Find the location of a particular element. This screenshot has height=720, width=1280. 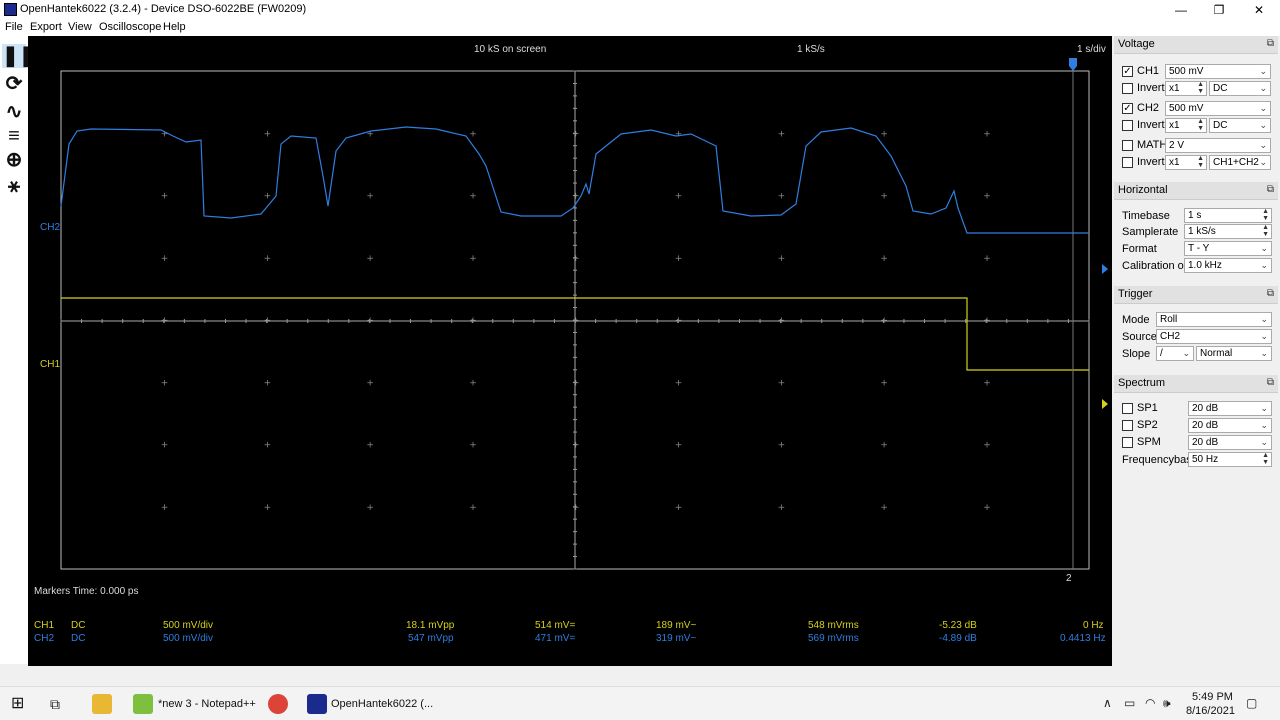

math-gain-value: 2 V is located at coordinates (1177, 145).